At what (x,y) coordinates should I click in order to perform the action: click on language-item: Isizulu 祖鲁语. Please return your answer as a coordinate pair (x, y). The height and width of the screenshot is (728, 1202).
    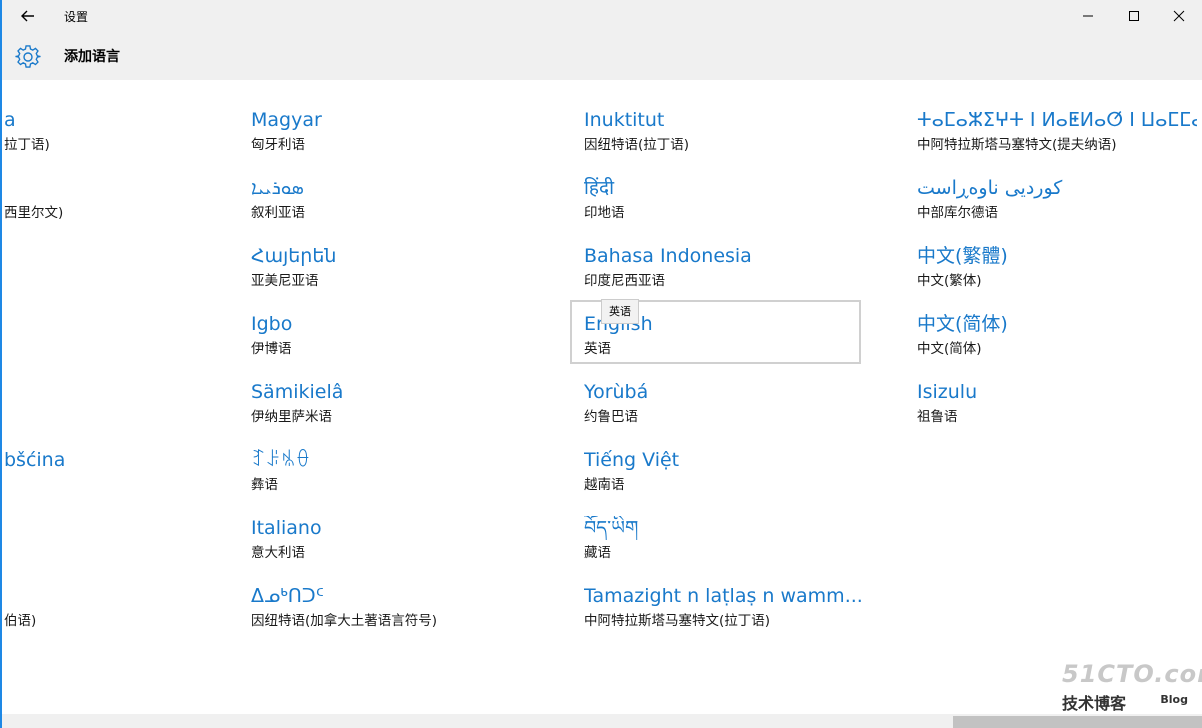
    Looking at the image, I should click on (1057, 409).